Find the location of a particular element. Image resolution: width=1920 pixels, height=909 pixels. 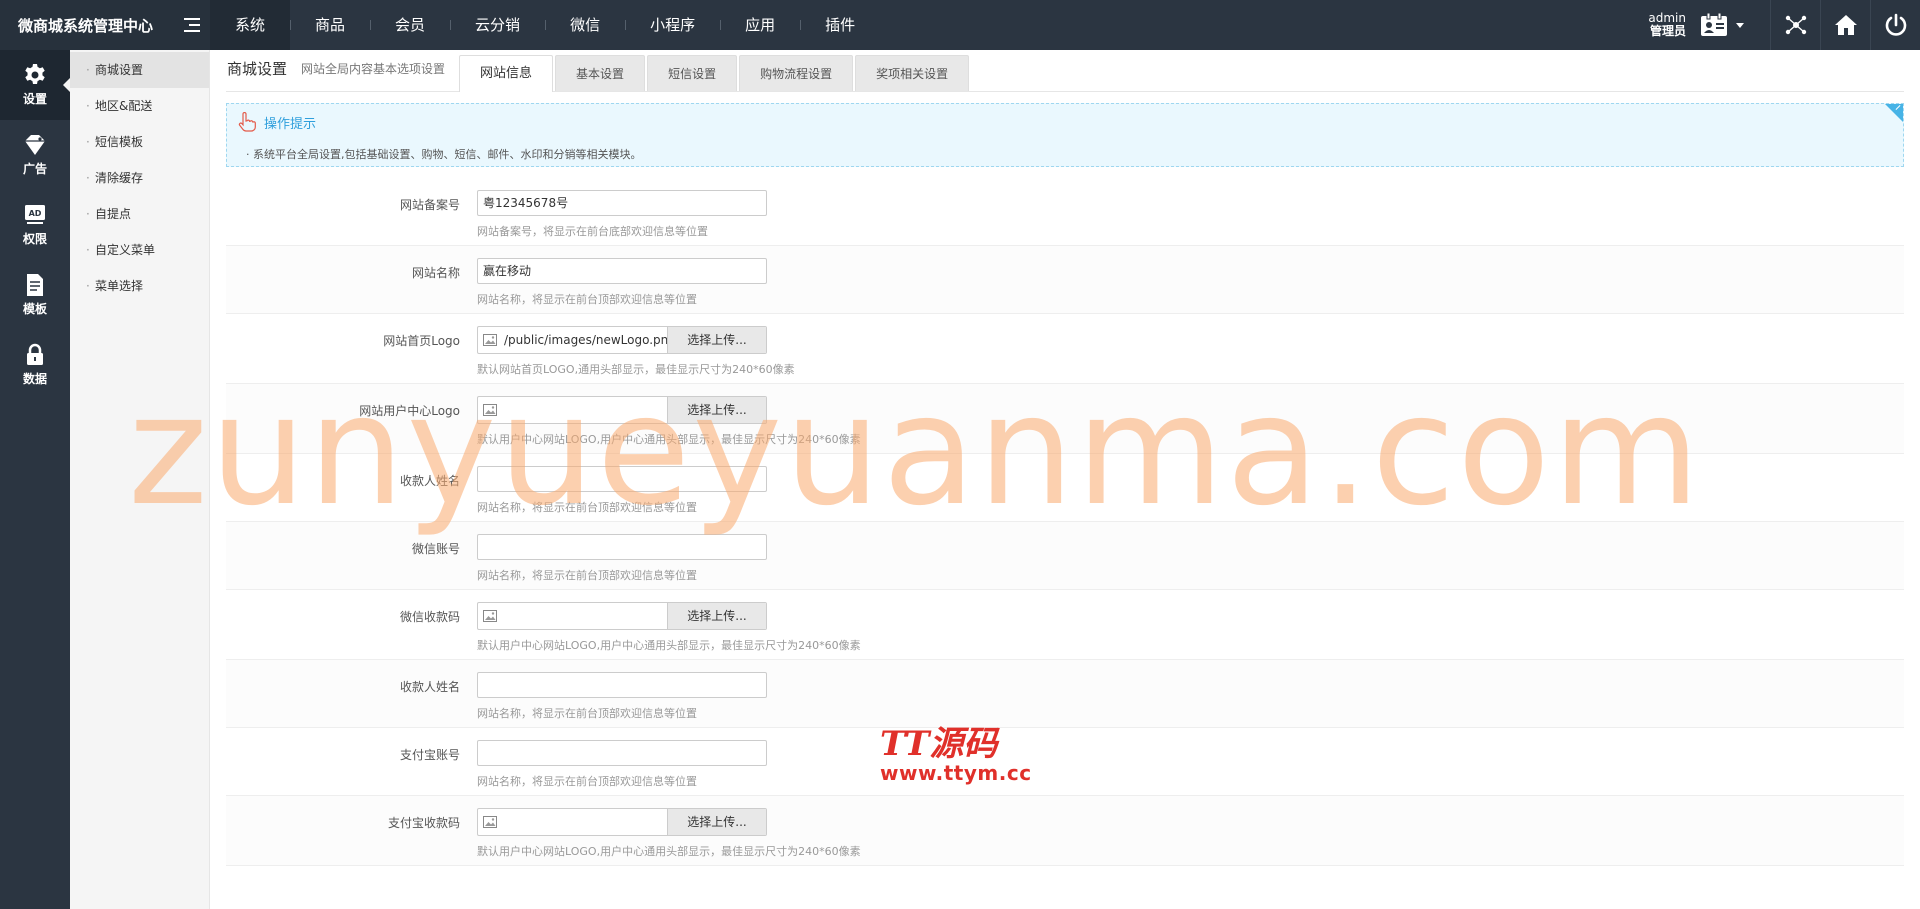

form-row-wechat-account: 微信账号 网站名称，将显示在前台顶部欢迎信息等位置 is located at coordinates (1065, 556).